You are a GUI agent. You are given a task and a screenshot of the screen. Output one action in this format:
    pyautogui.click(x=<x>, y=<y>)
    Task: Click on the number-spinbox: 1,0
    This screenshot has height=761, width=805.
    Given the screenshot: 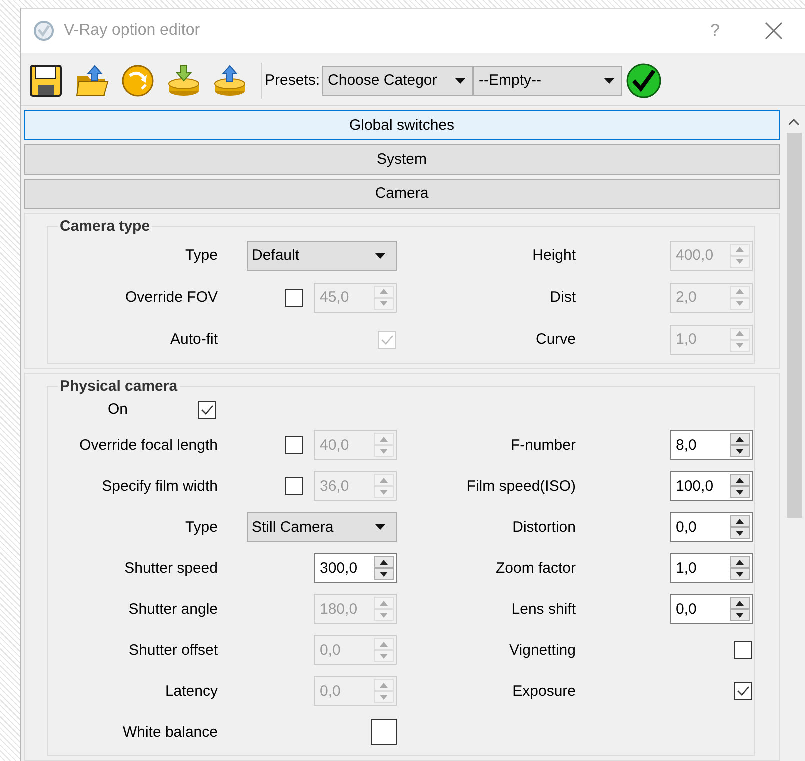 What is the action you would take?
    pyautogui.click(x=711, y=568)
    